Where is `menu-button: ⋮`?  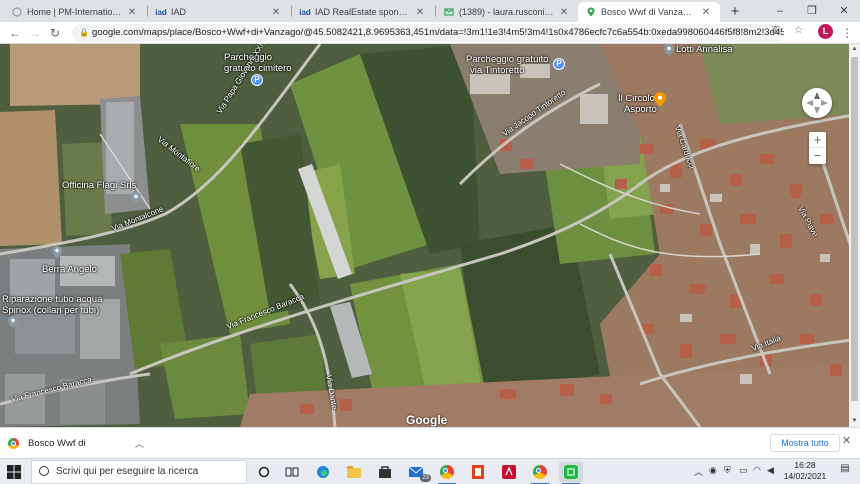
menu-button: ⋮ is located at coordinates (847, 33).